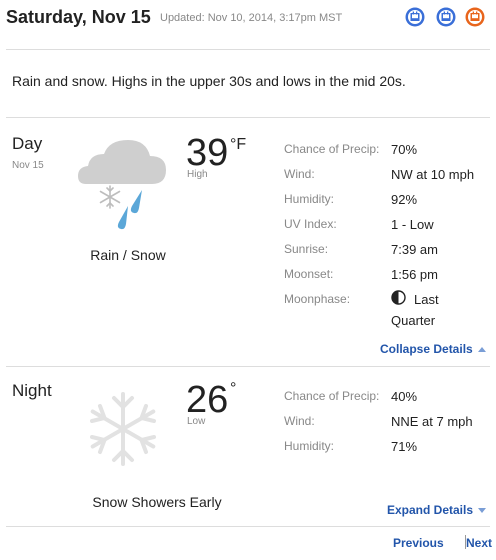 This screenshot has height=560, width=496. Describe the element at coordinates (481, 350) in the screenshot. I see `chevron-up-icon` at that location.